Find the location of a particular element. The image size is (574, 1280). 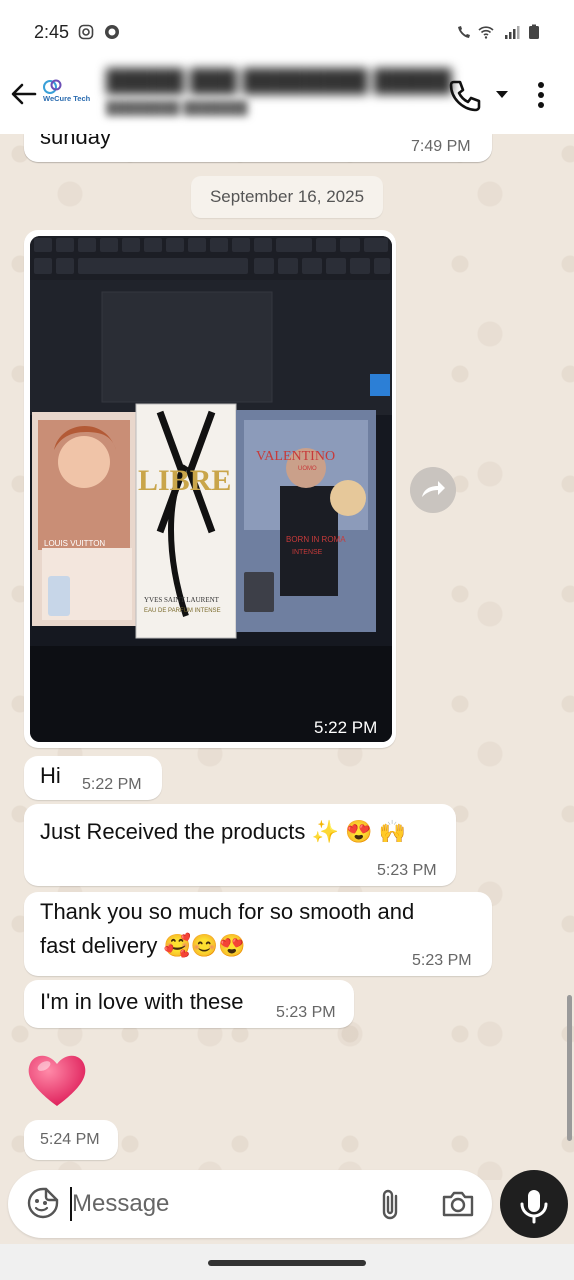

message-text: Hi is located at coordinates (50, 775).